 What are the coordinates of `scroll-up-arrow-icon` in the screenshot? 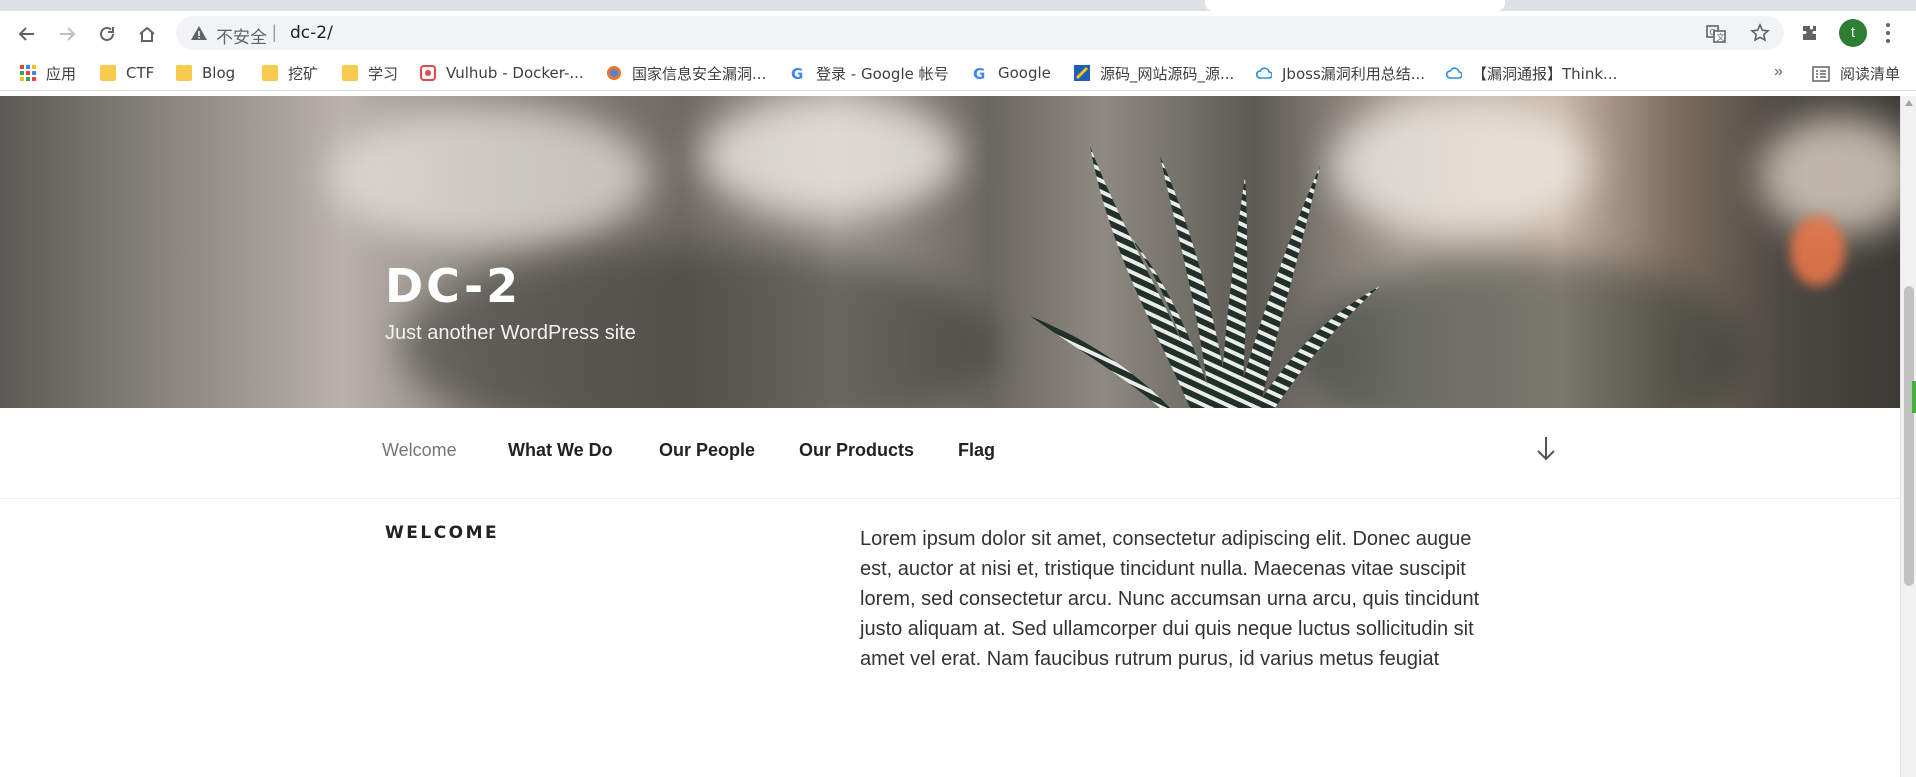 It's located at (1909, 103).